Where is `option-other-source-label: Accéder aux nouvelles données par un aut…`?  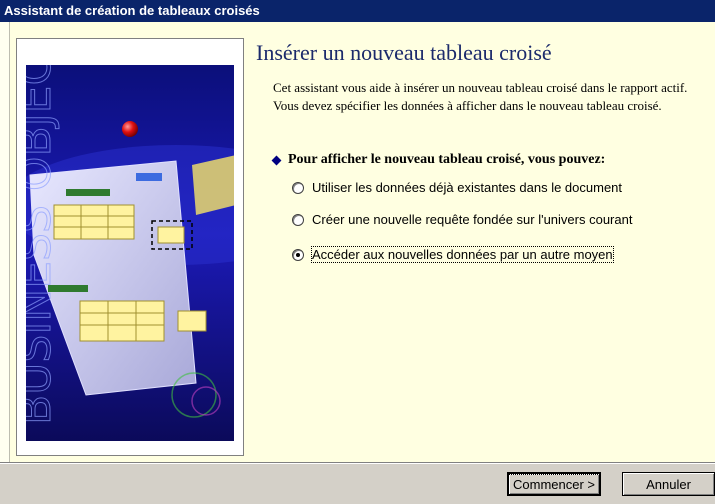 option-other-source-label: Accéder aux nouvelles données par un aut… is located at coordinates (462, 254).